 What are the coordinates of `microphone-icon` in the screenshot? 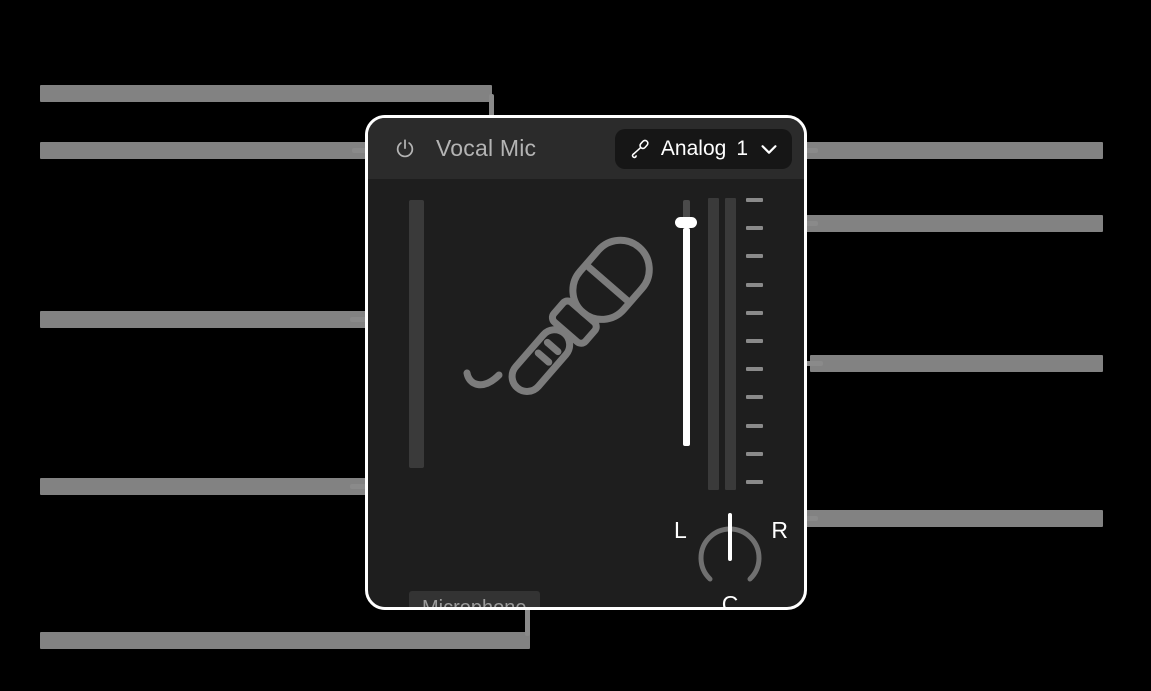 It's located at (640, 149).